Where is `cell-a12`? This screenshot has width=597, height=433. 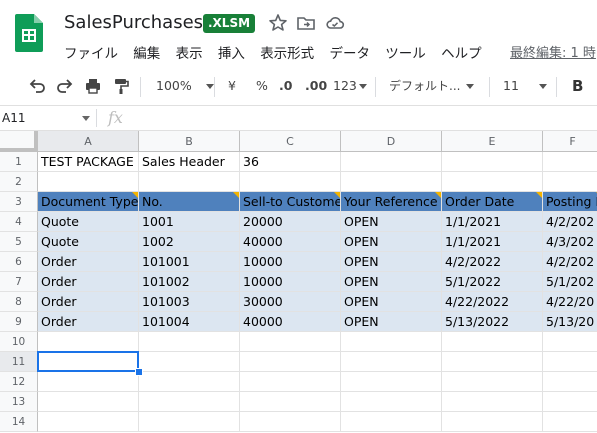
cell-a12 is located at coordinates (88, 382).